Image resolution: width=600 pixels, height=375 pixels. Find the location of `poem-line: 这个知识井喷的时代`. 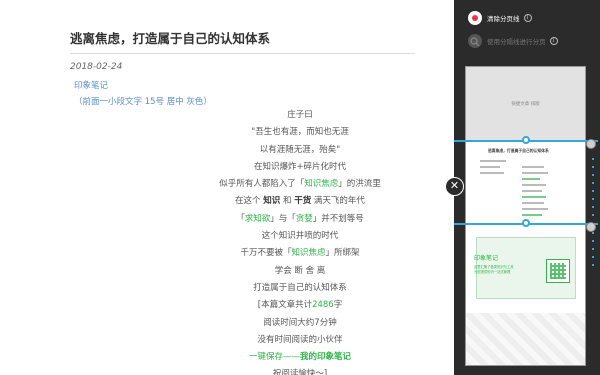

poem-line: 这个知识井喷的时代 is located at coordinates (300, 236).